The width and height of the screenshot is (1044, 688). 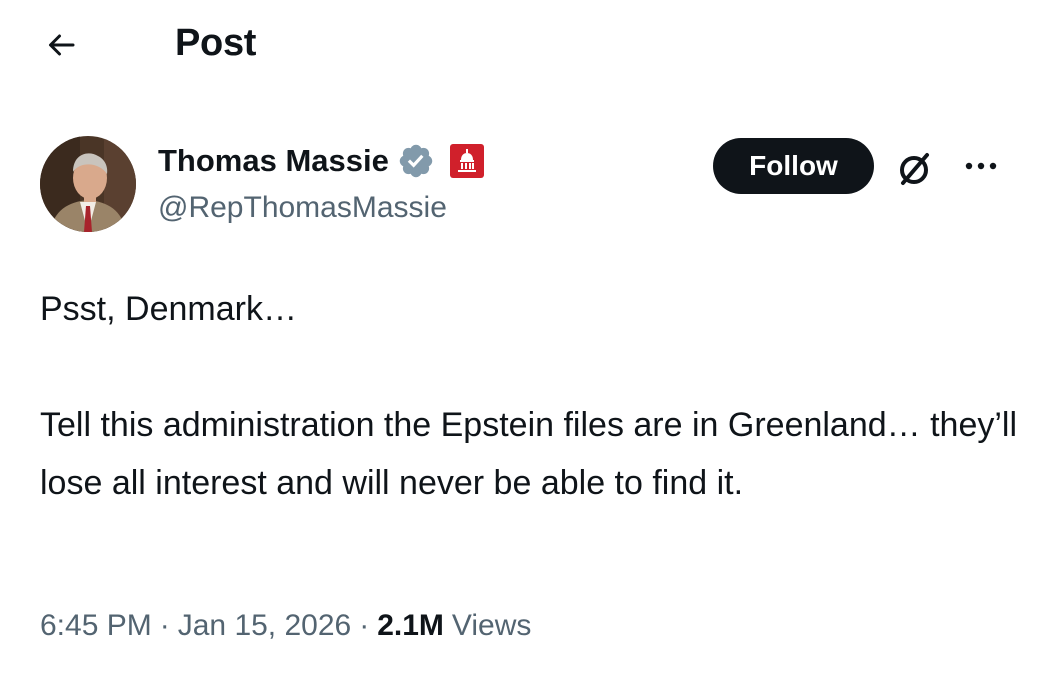 What do you see at coordinates (302, 208) in the screenshot?
I see `author-handle: @RepThomasMassie` at bounding box center [302, 208].